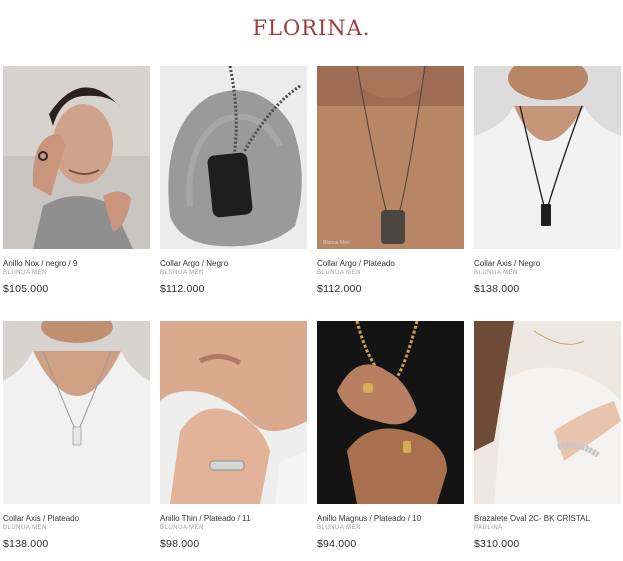 The width and height of the screenshot is (623, 561). I want to click on product-brand: PAULINA, so click(488, 528).